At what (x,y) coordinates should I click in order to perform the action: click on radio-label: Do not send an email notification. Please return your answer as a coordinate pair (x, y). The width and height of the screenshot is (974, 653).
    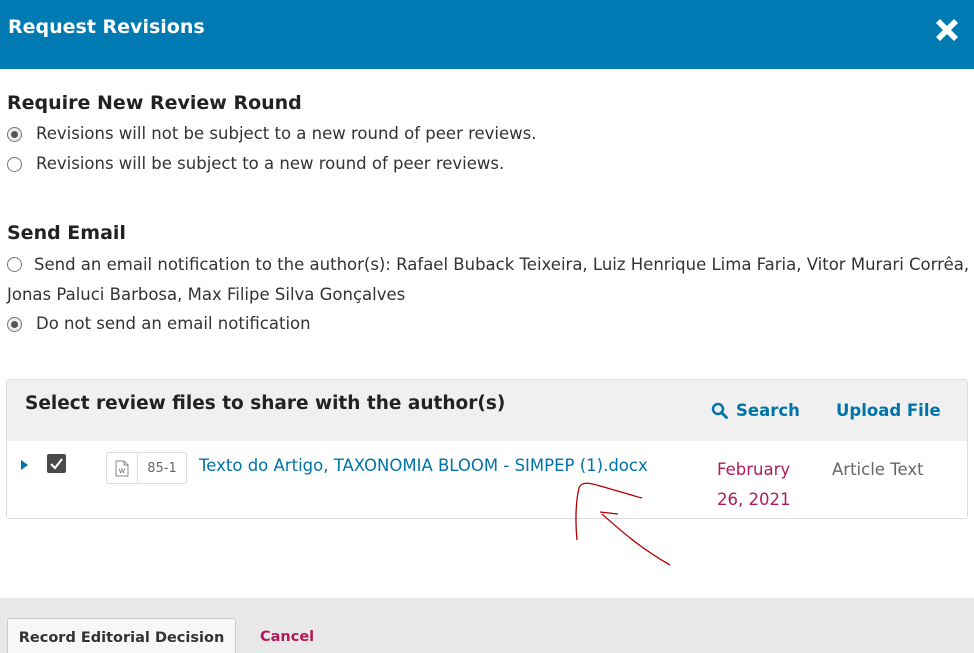
    Looking at the image, I should click on (173, 323).